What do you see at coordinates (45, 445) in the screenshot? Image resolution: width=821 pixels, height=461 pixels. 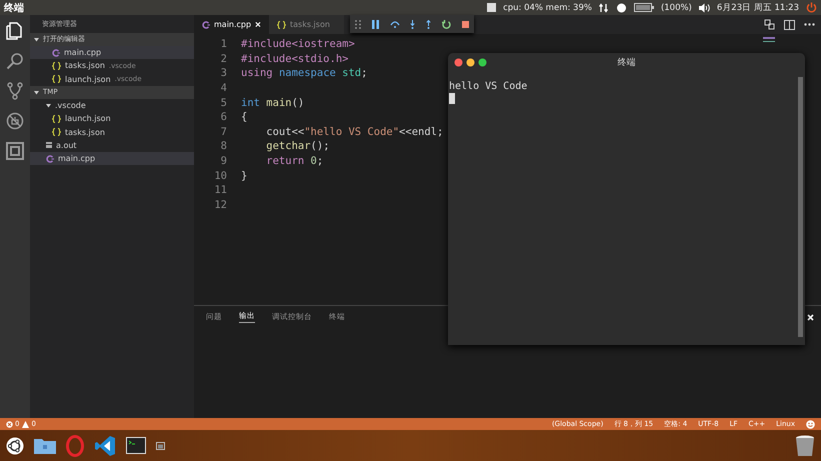 I see `folder-icon` at bounding box center [45, 445].